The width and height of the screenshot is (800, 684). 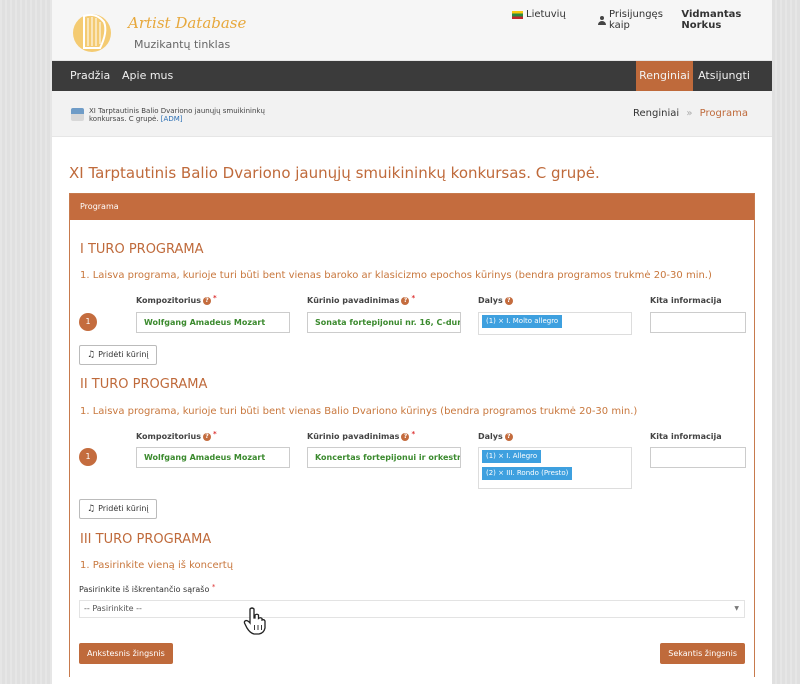 I want to click on hand-cursor-icon, so click(x=254, y=621).